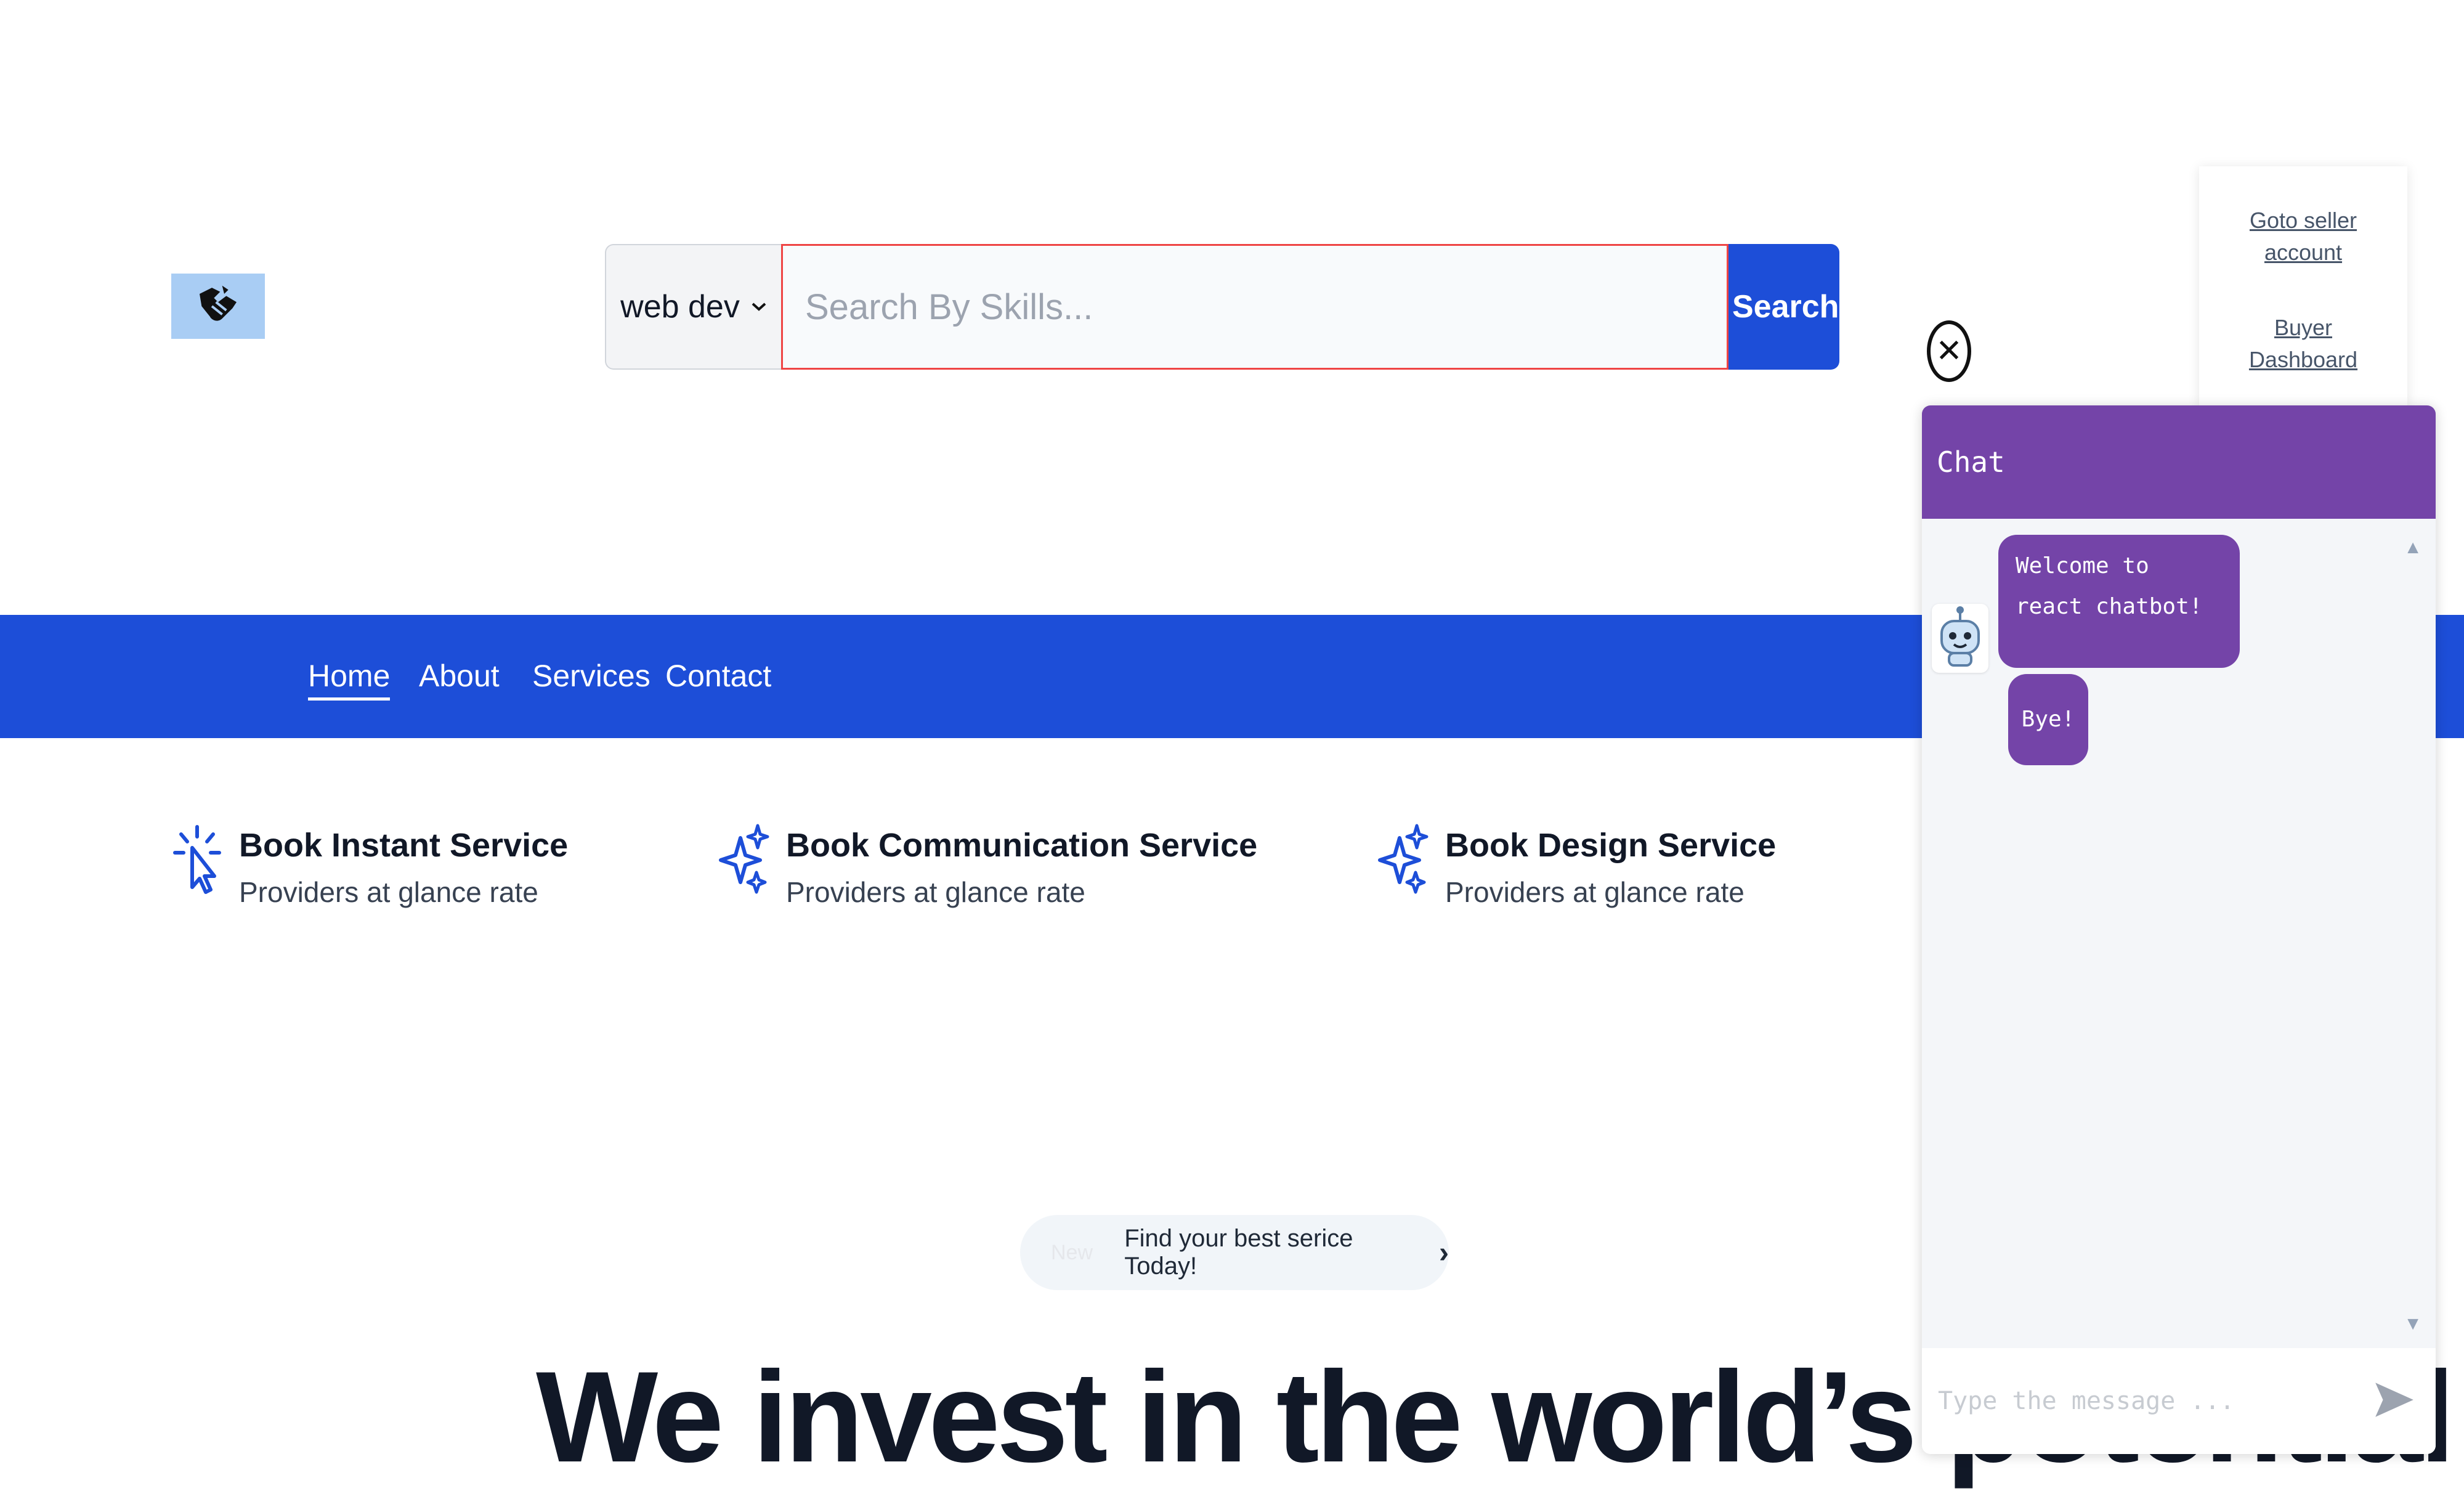 This screenshot has height=1491, width=2464. What do you see at coordinates (759, 307) in the screenshot?
I see `chevron-down-icon` at bounding box center [759, 307].